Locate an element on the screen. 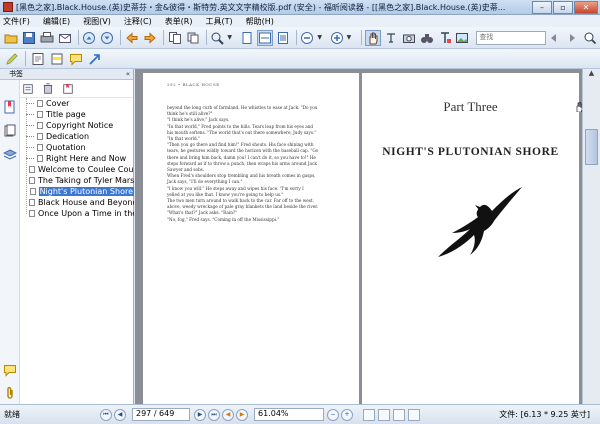 This screenshot has width=600, height=424. part-label: Part Three is located at coordinates (470, 106).